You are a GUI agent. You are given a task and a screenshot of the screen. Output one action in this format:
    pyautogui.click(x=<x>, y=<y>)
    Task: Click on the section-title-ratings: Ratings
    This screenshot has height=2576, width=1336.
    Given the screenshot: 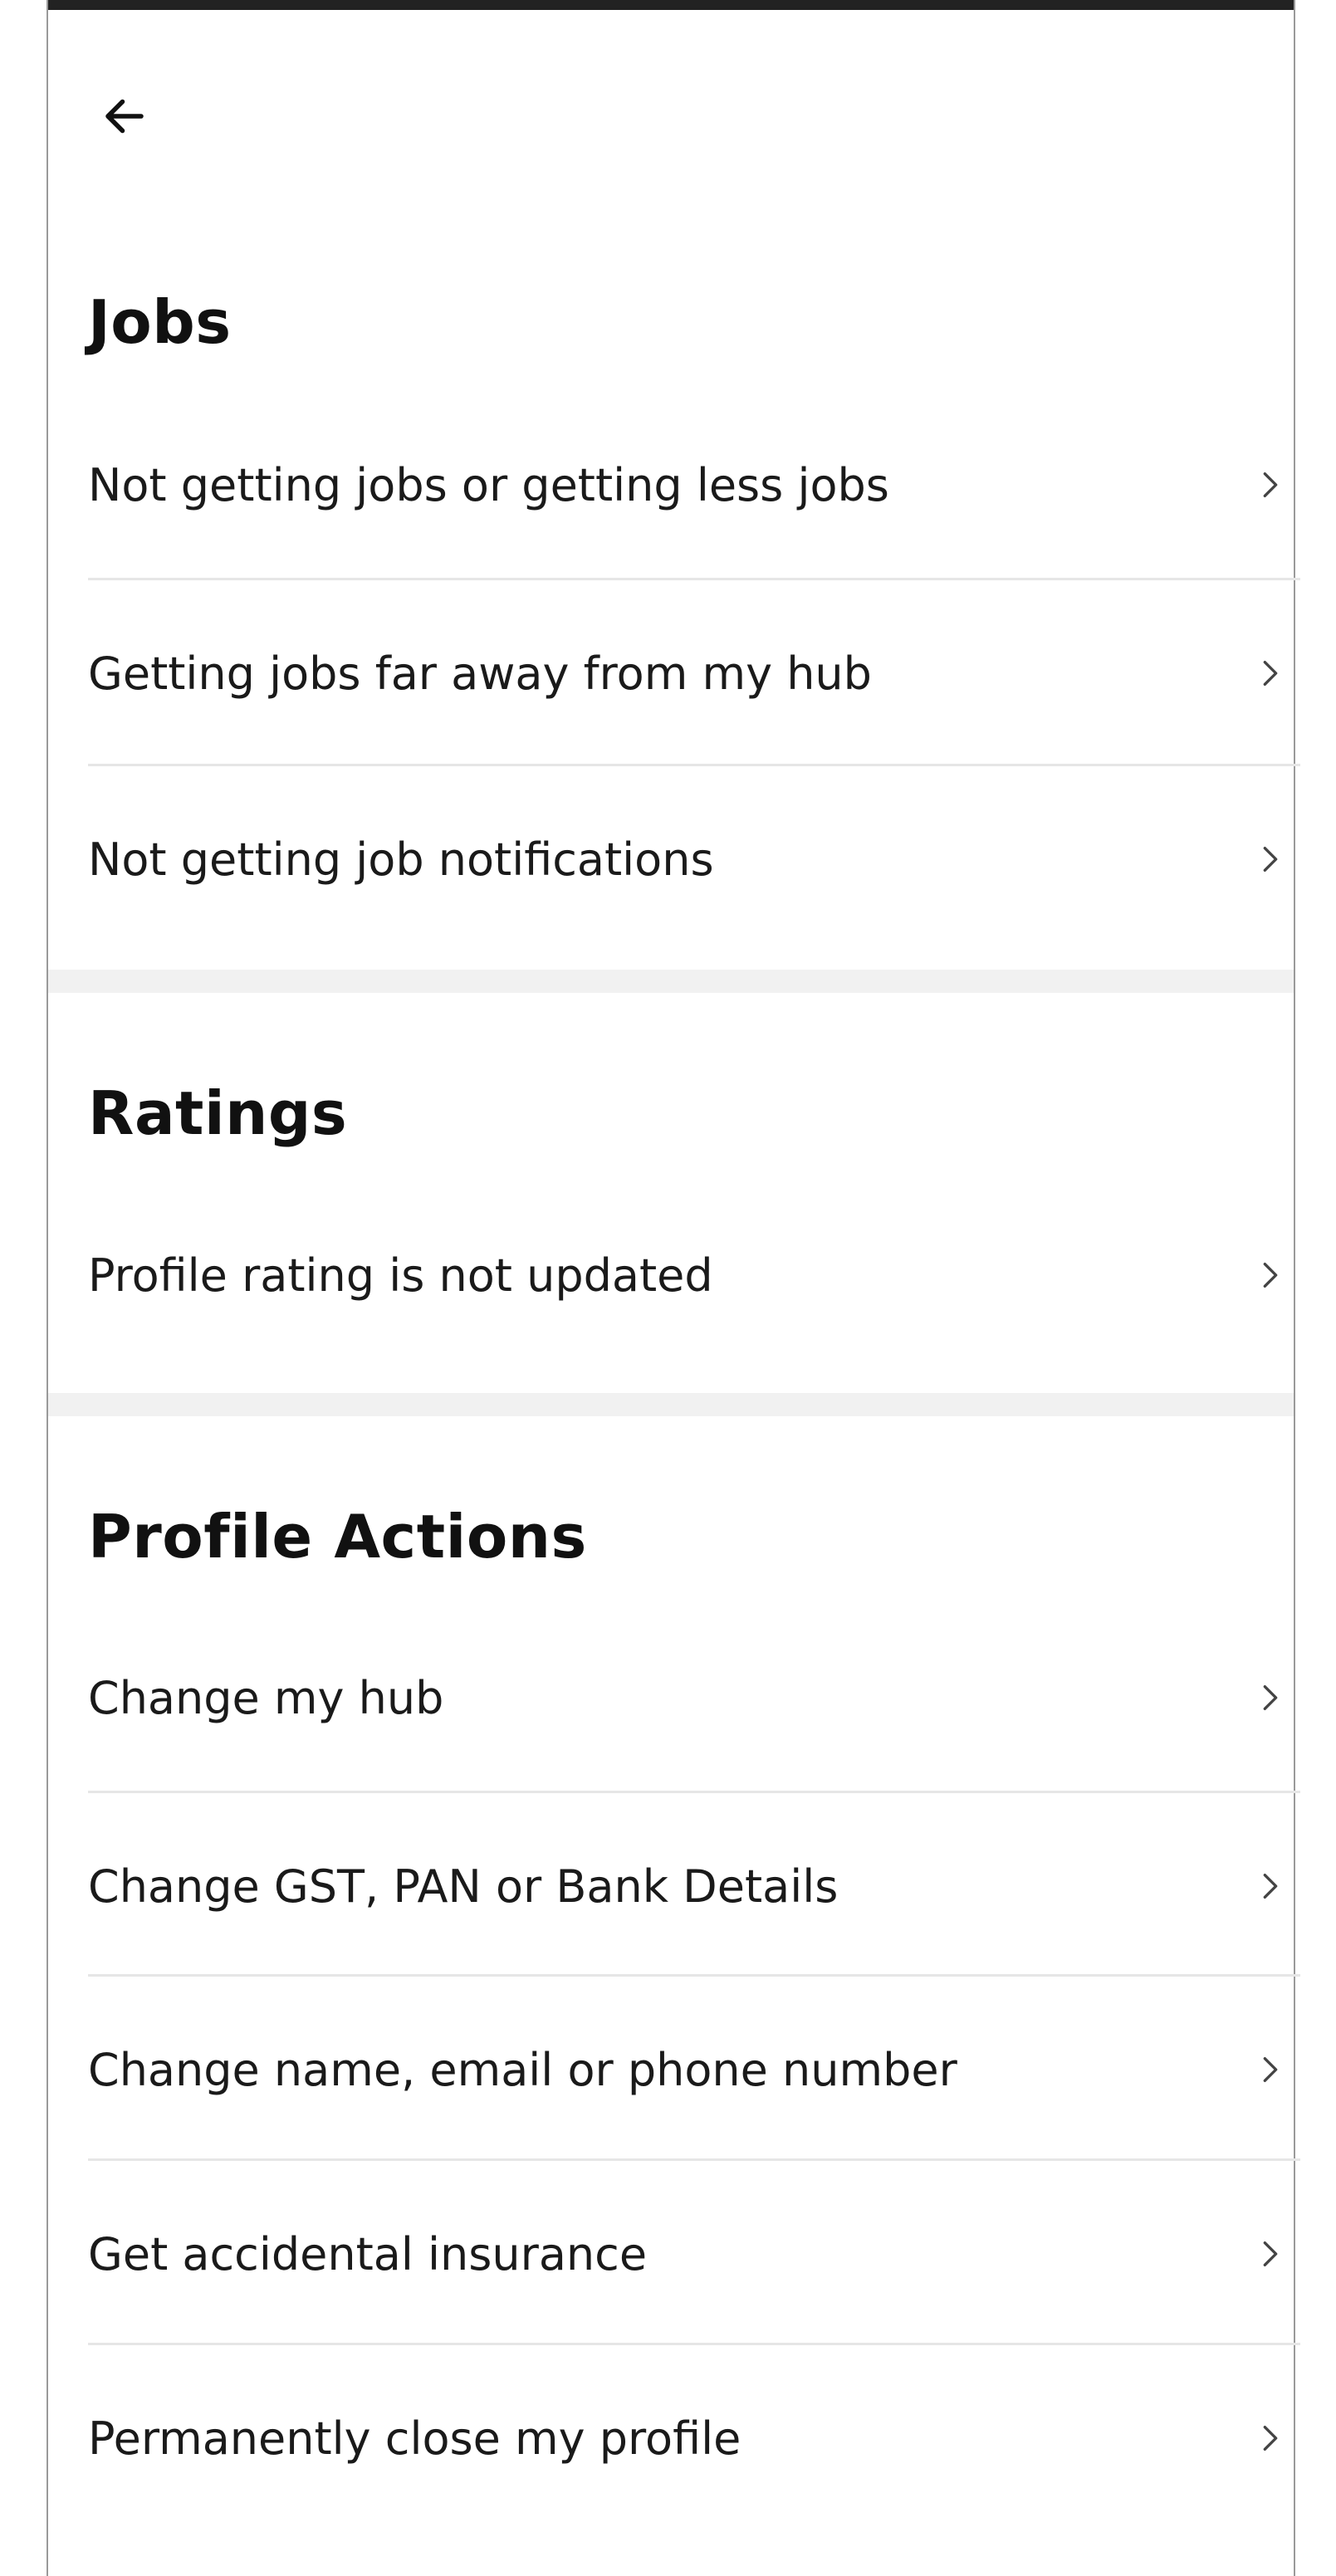 What is the action you would take?
    pyautogui.click(x=218, y=1113)
    